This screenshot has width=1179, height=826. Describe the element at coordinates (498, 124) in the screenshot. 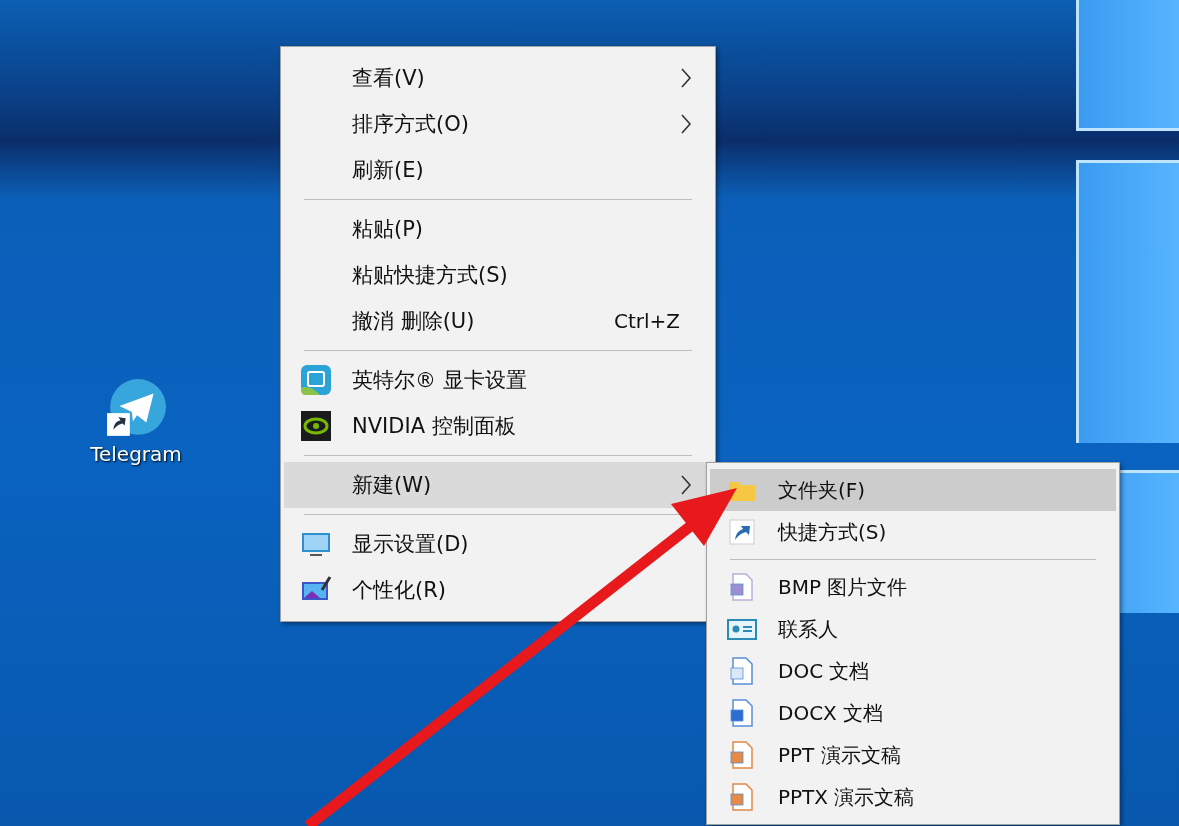

I see `menu-item: 排序方式(O)` at that location.